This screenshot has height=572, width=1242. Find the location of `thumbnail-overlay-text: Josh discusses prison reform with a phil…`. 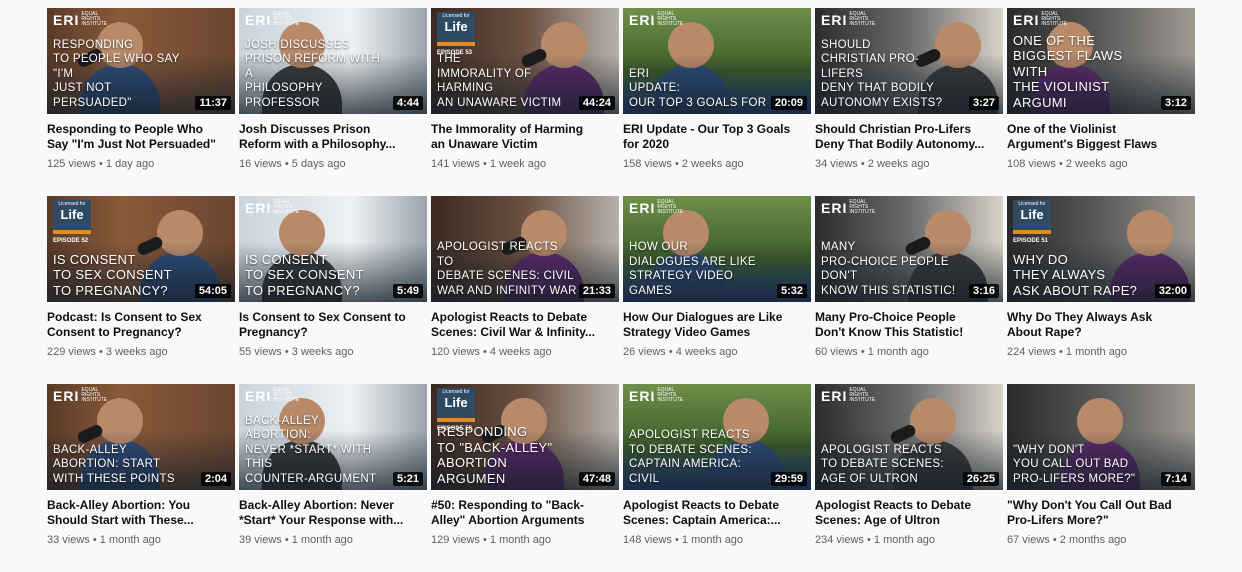

thumbnail-overlay-text: Josh discusses prison reform with a phil… is located at coordinates (313, 73).